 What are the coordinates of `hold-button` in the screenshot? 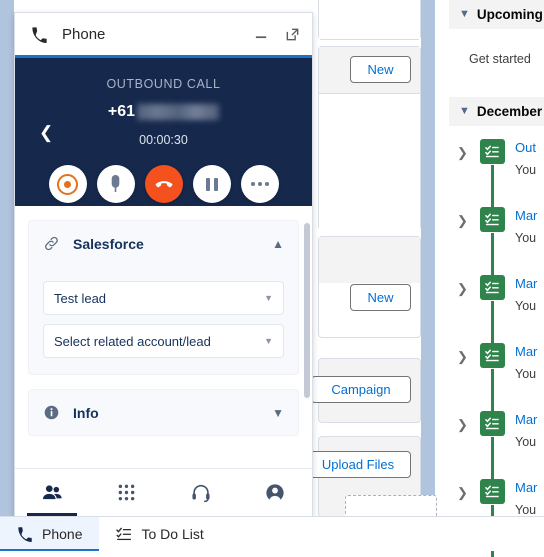 It's located at (211, 184).